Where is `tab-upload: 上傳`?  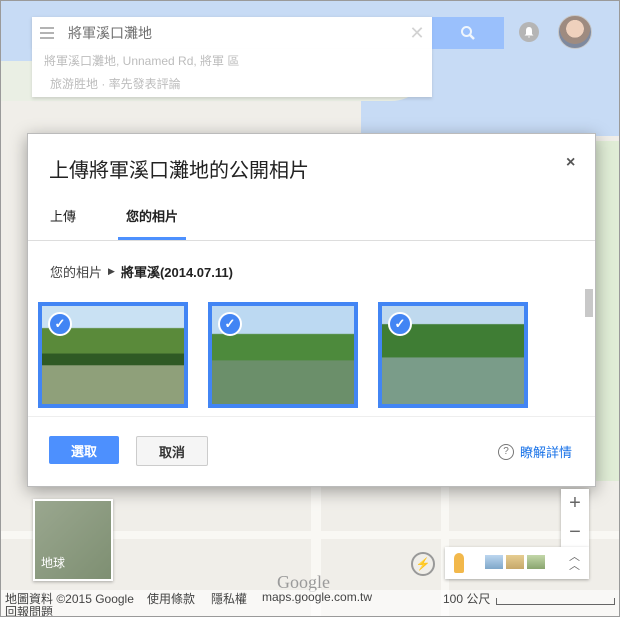
tab-upload: 上傳 is located at coordinates (63, 221).